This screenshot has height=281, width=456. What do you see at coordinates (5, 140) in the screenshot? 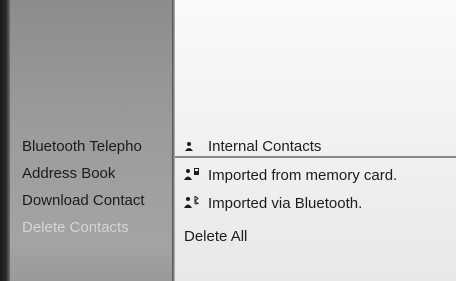
I see `left-edge` at bounding box center [5, 140].